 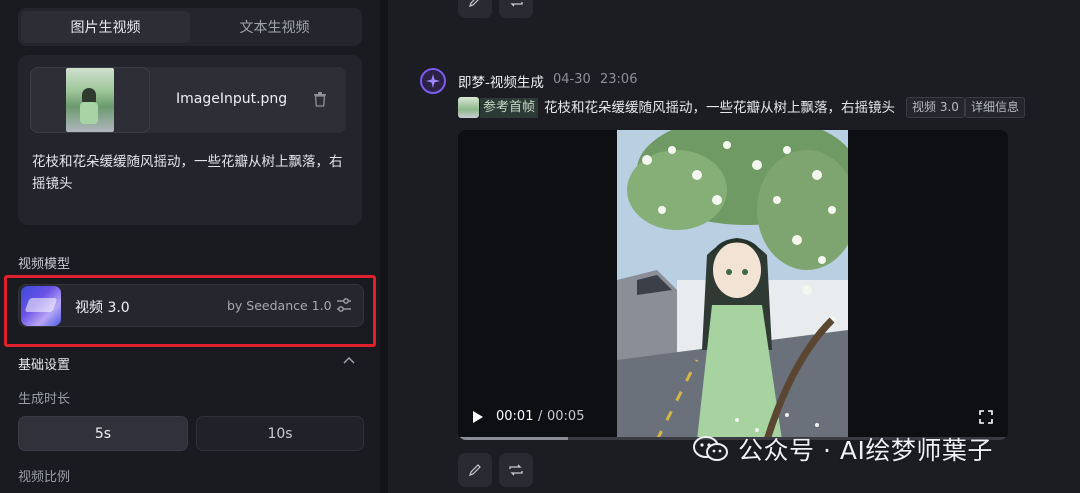 I want to click on bot-avatar, so click(x=433, y=81).